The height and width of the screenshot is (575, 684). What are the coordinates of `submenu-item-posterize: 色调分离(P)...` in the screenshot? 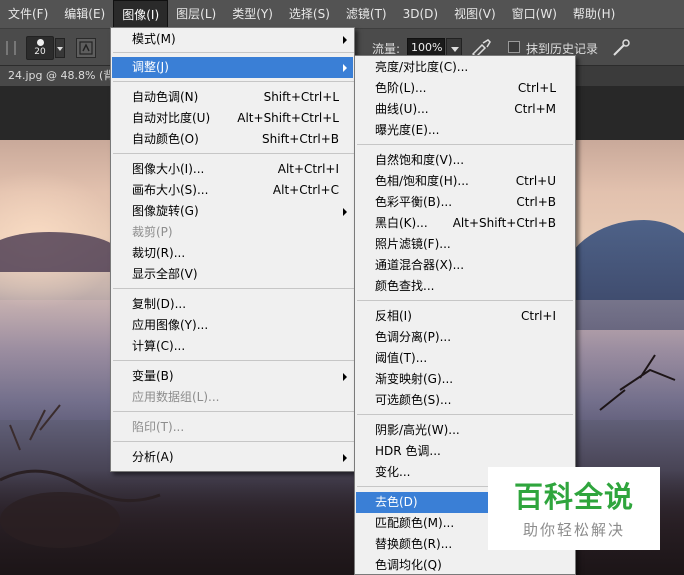 It's located at (465, 337).